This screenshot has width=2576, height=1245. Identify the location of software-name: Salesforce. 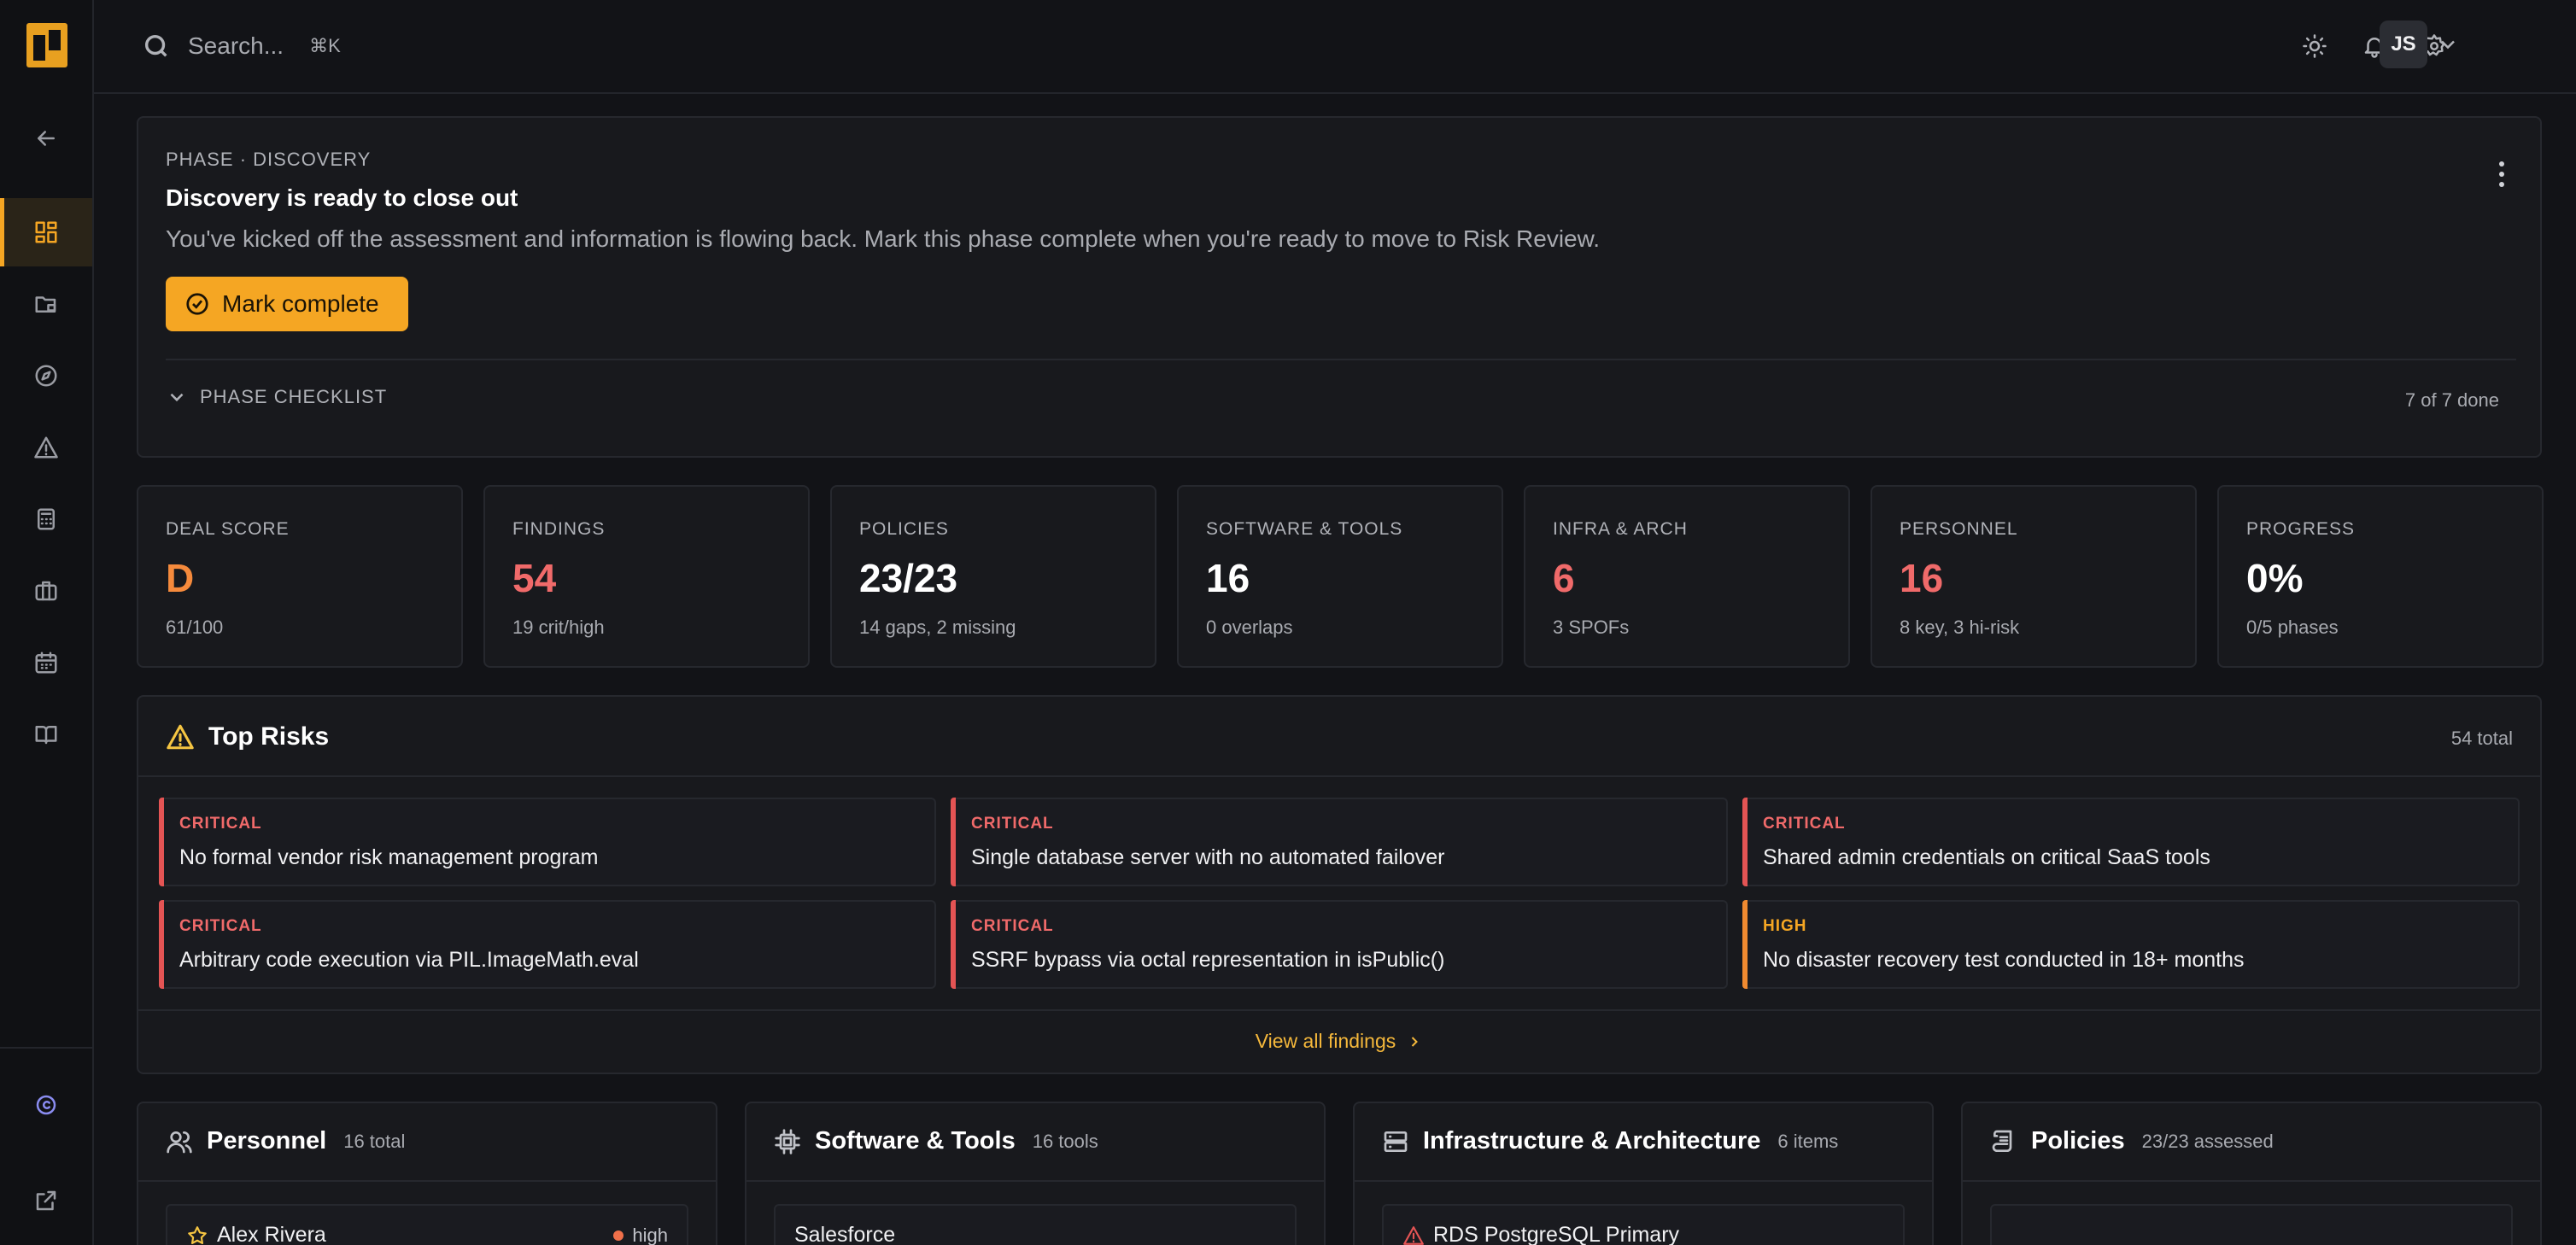
(845, 1234).